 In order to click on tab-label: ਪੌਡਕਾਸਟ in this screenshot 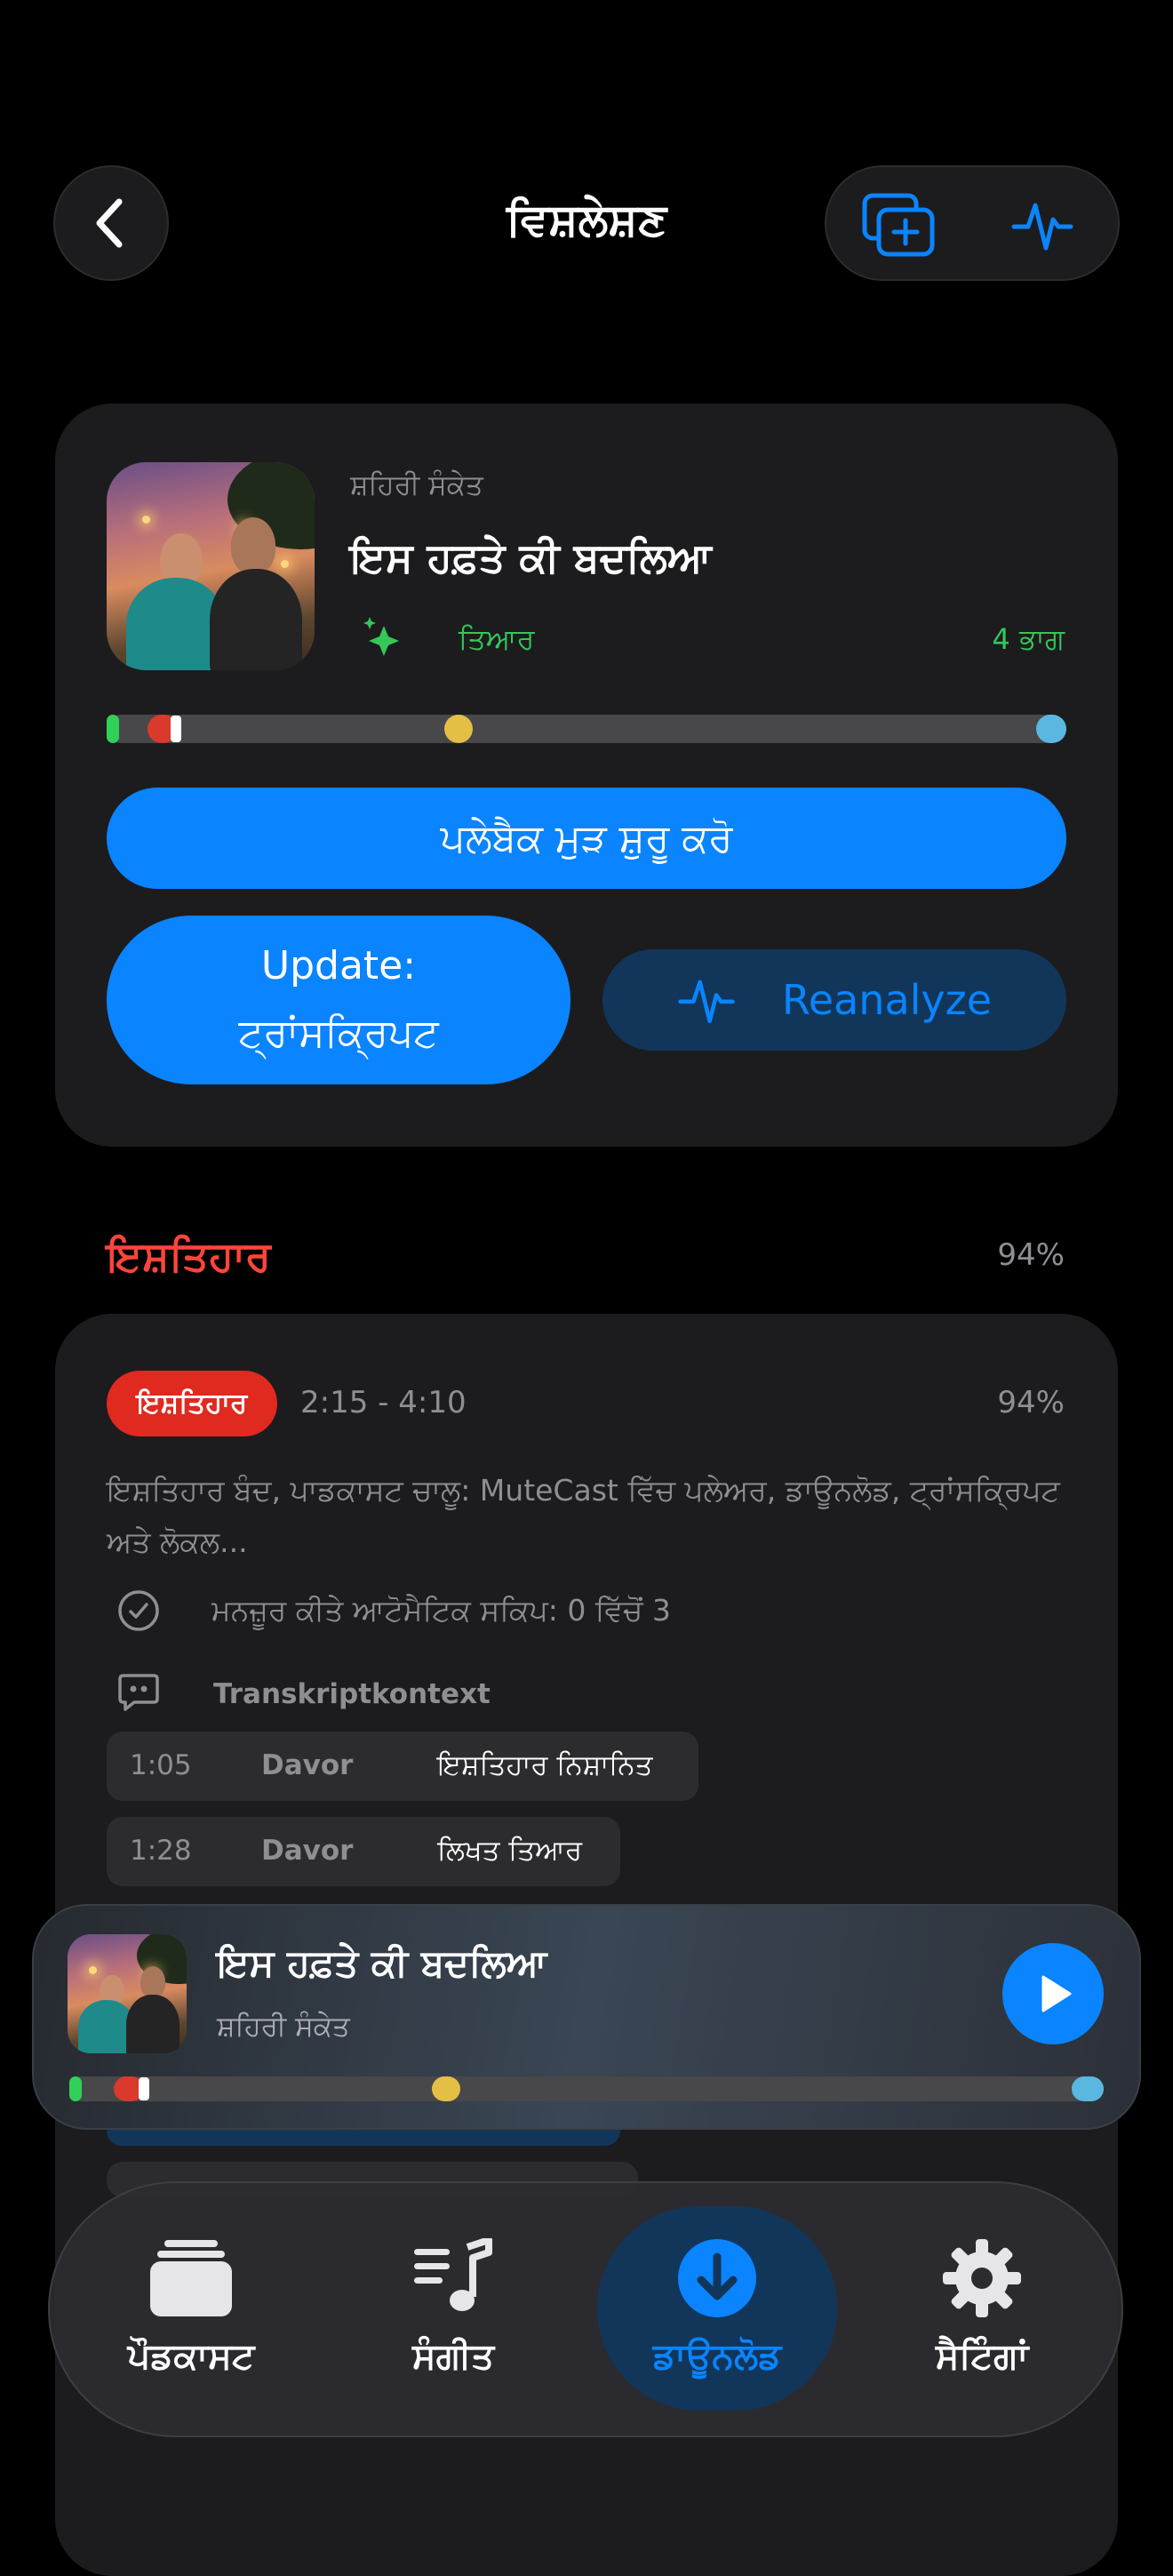, I will do `click(191, 2356)`.